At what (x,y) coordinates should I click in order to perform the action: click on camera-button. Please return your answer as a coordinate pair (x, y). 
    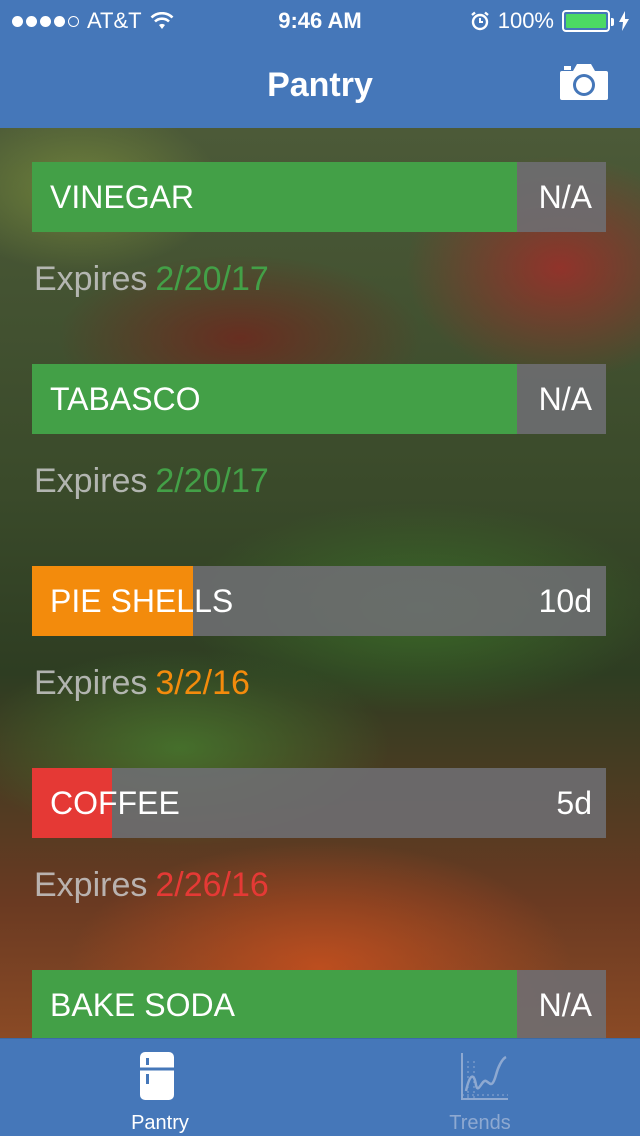
    Looking at the image, I should click on (584, 82).